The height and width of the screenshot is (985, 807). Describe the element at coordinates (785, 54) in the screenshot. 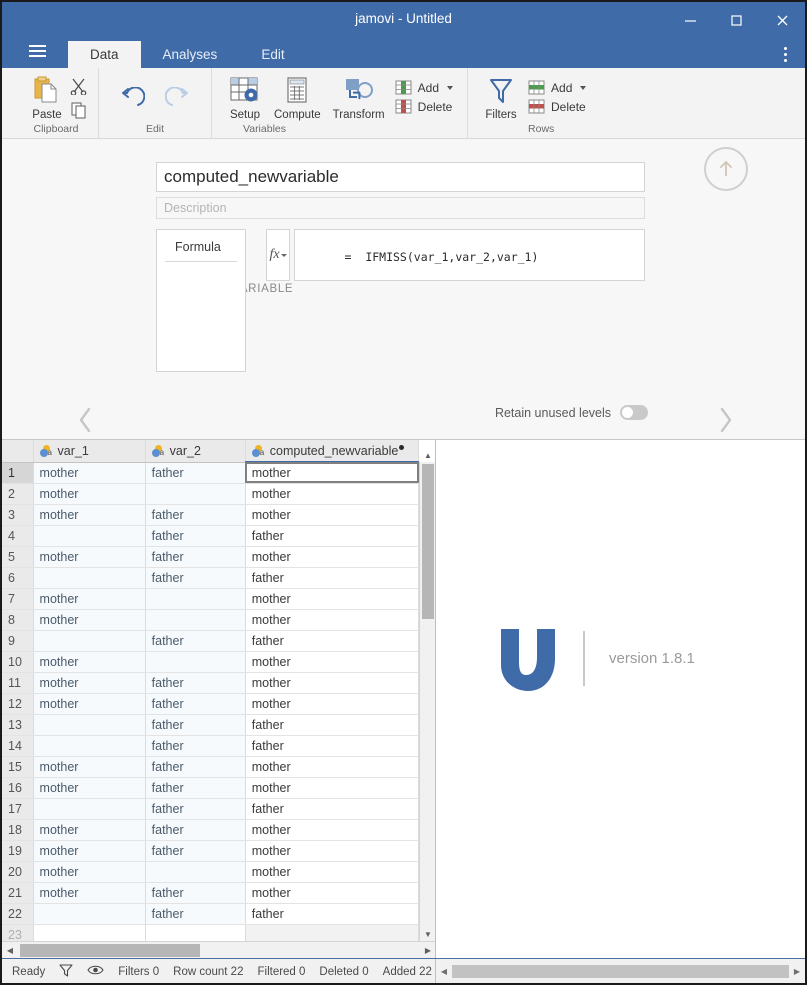

I see `overflow-menu-icon` at that location.